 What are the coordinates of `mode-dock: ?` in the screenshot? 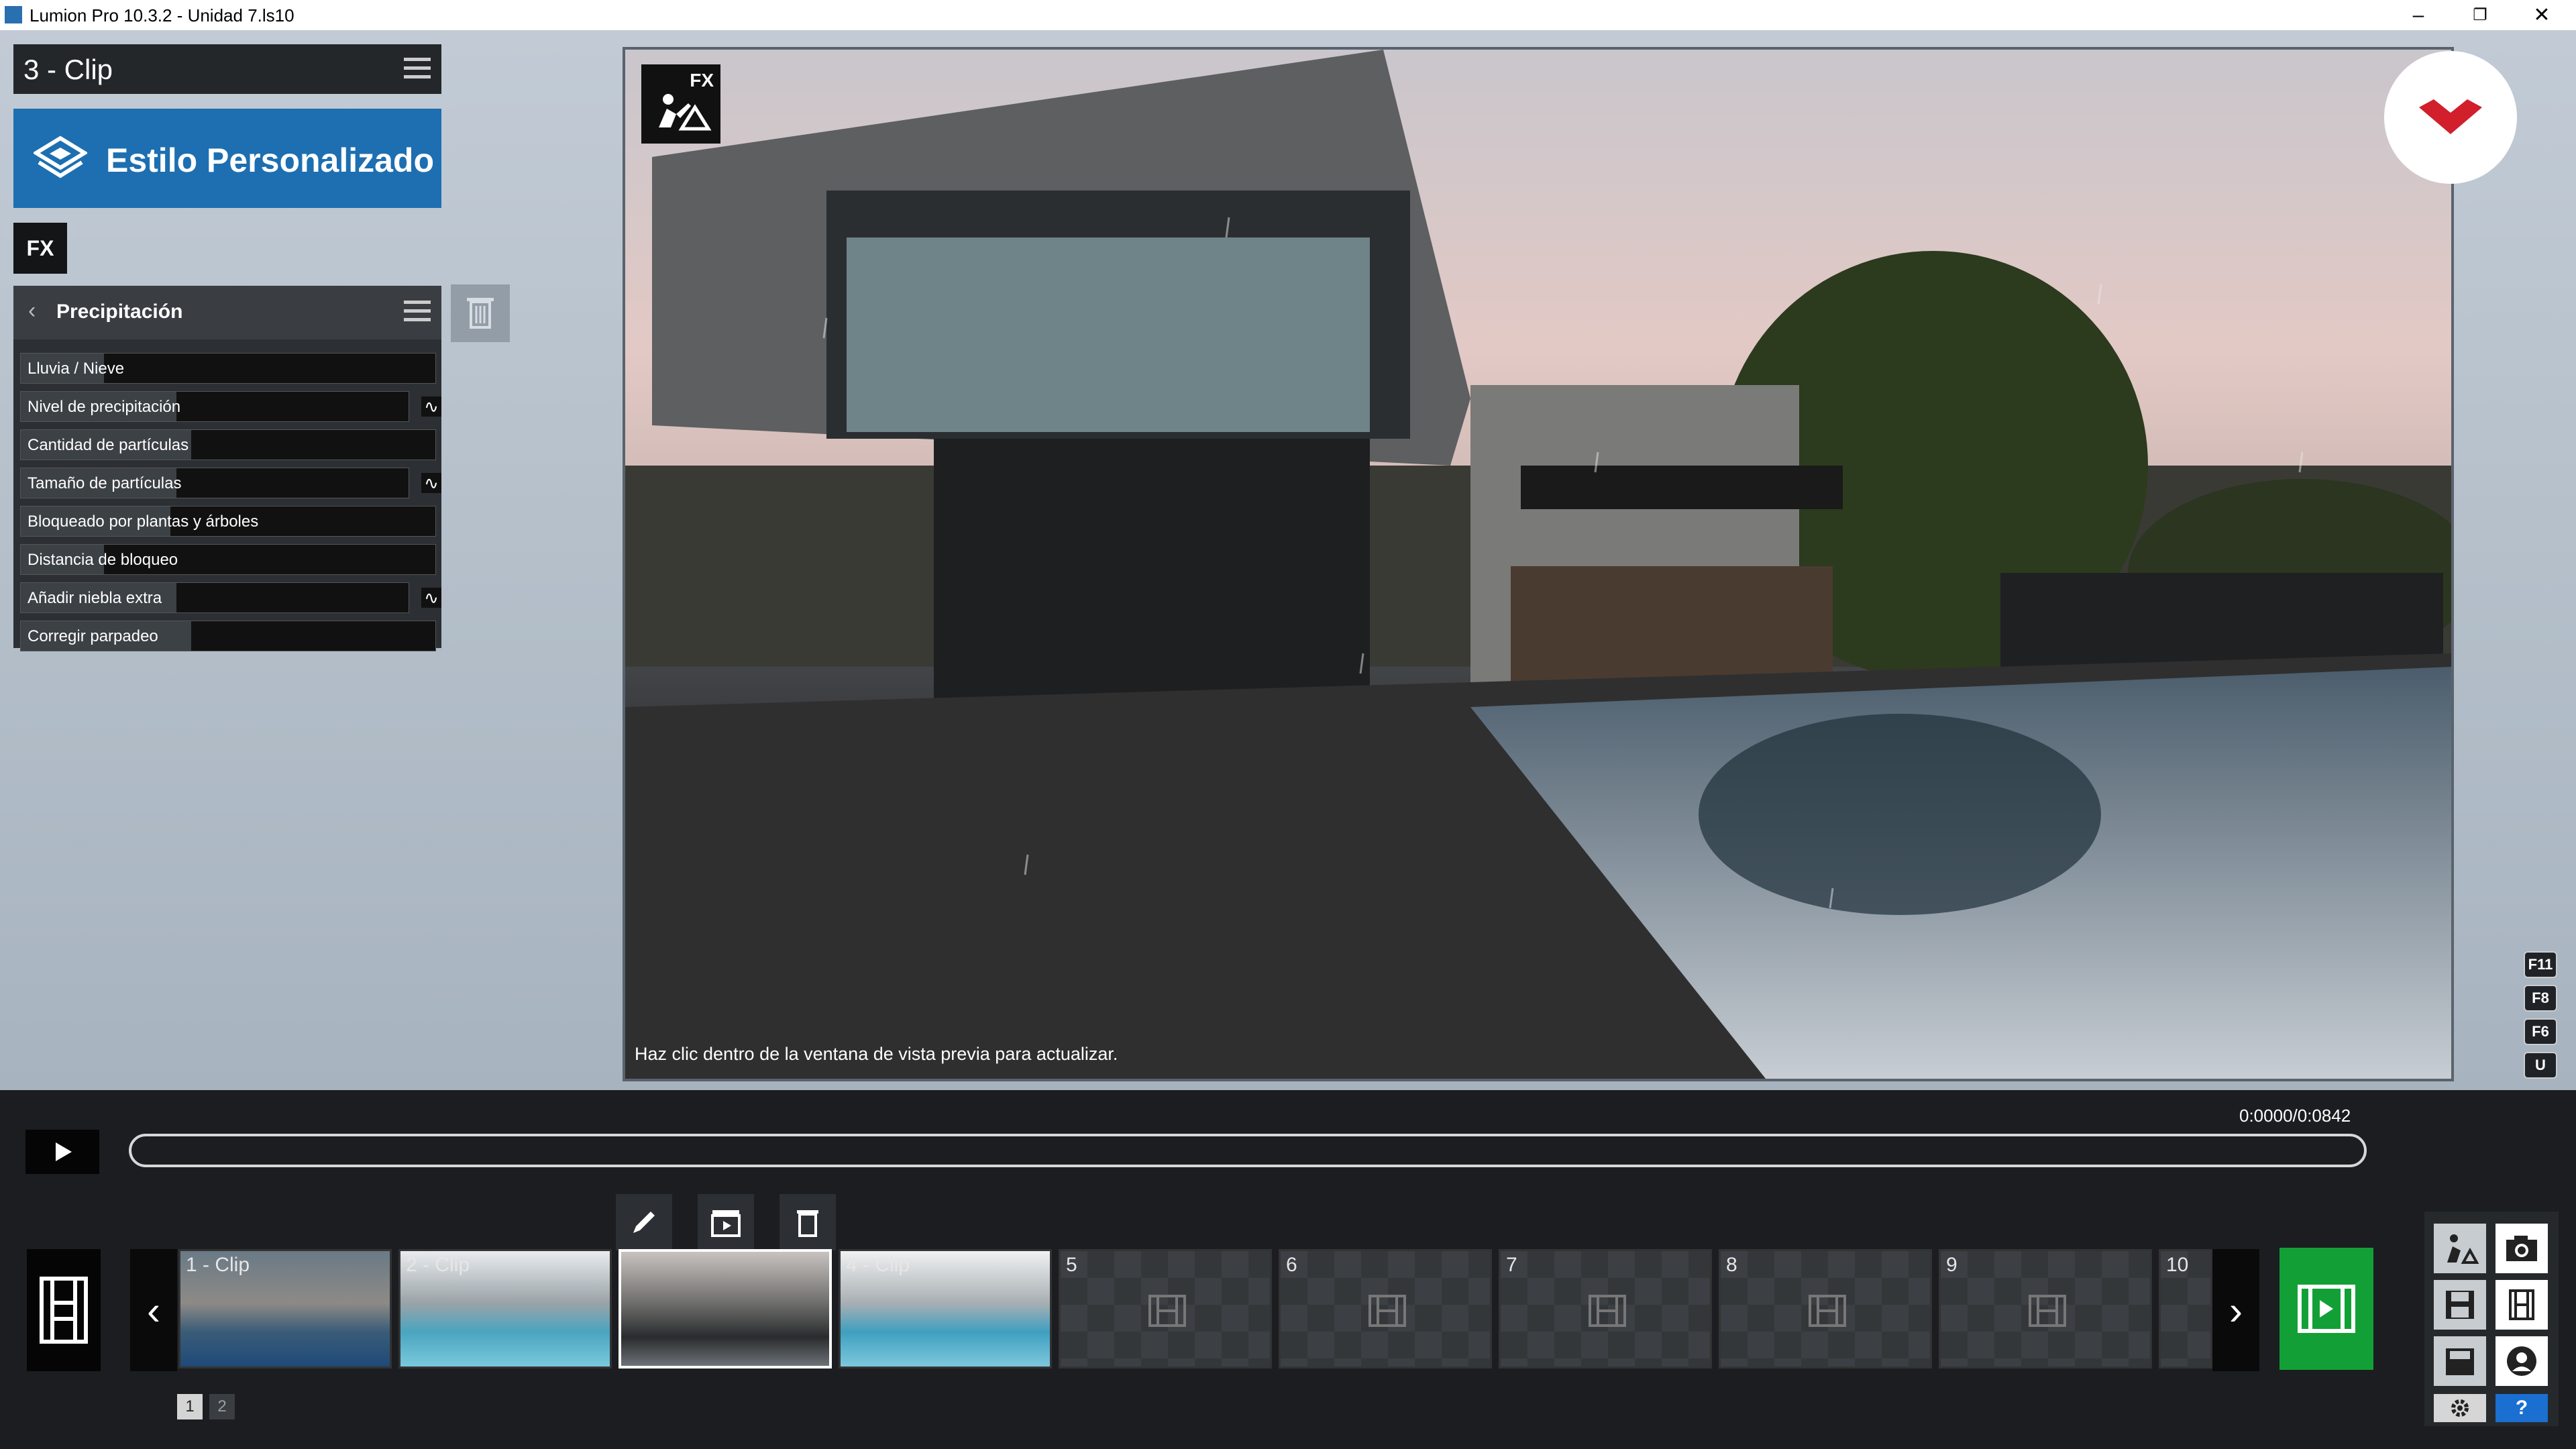 It's located at (2491, 1319).